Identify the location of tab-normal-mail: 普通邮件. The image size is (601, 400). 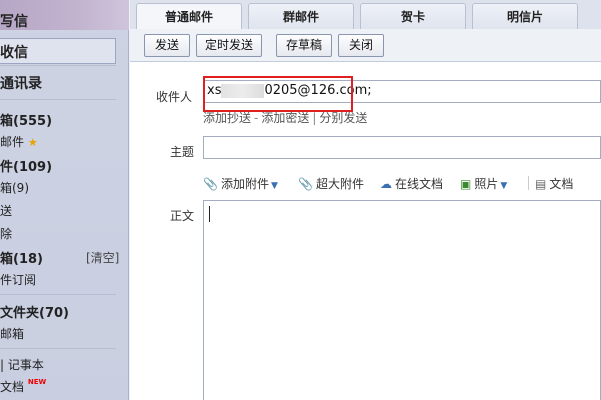
(189, 17).